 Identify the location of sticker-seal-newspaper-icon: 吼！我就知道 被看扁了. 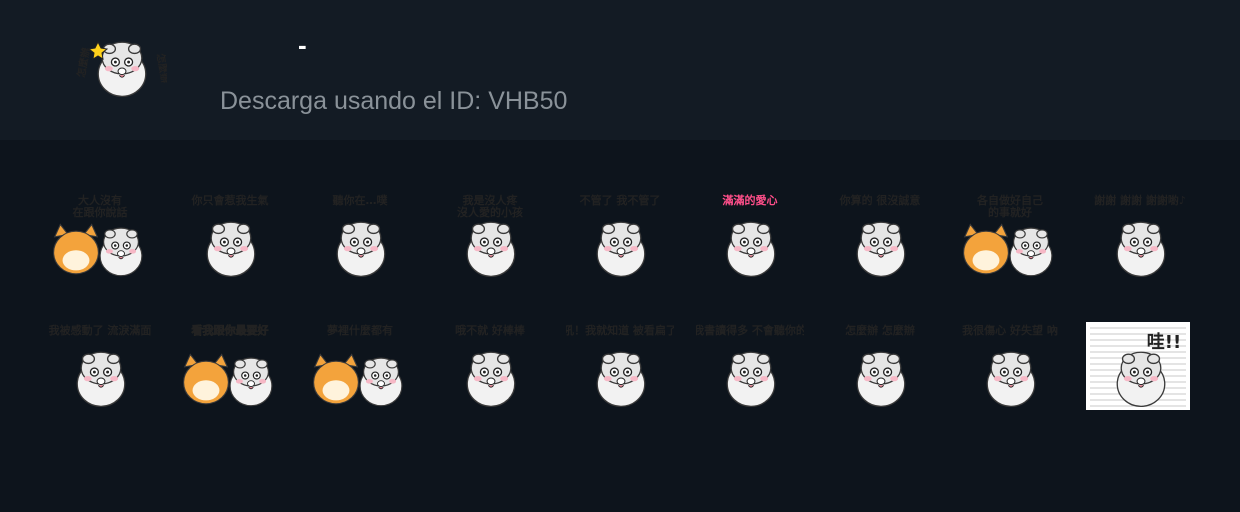
(620, 370).